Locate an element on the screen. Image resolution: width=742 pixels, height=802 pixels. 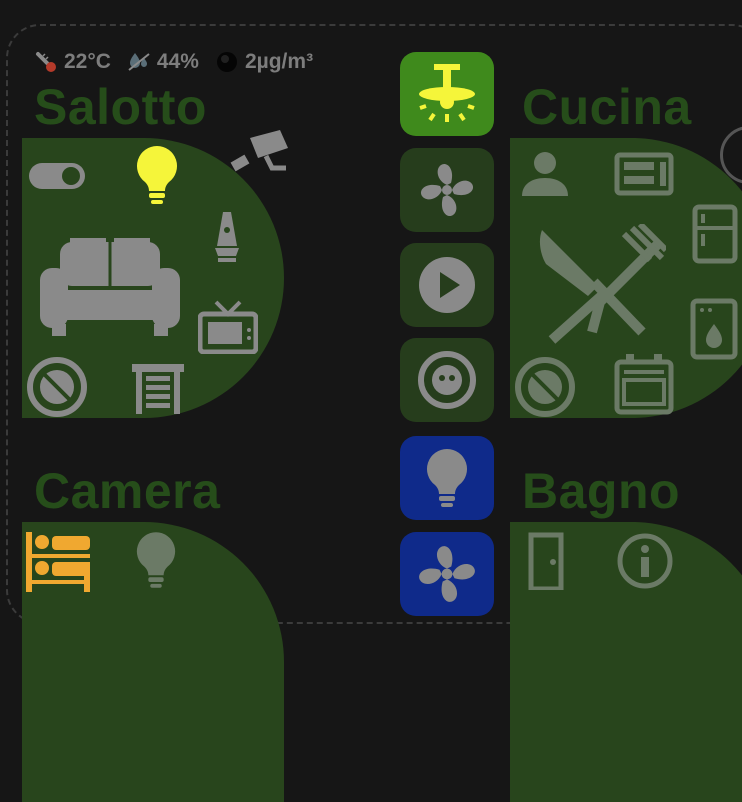
air-quality-icon is located at coordinates (227, 62).